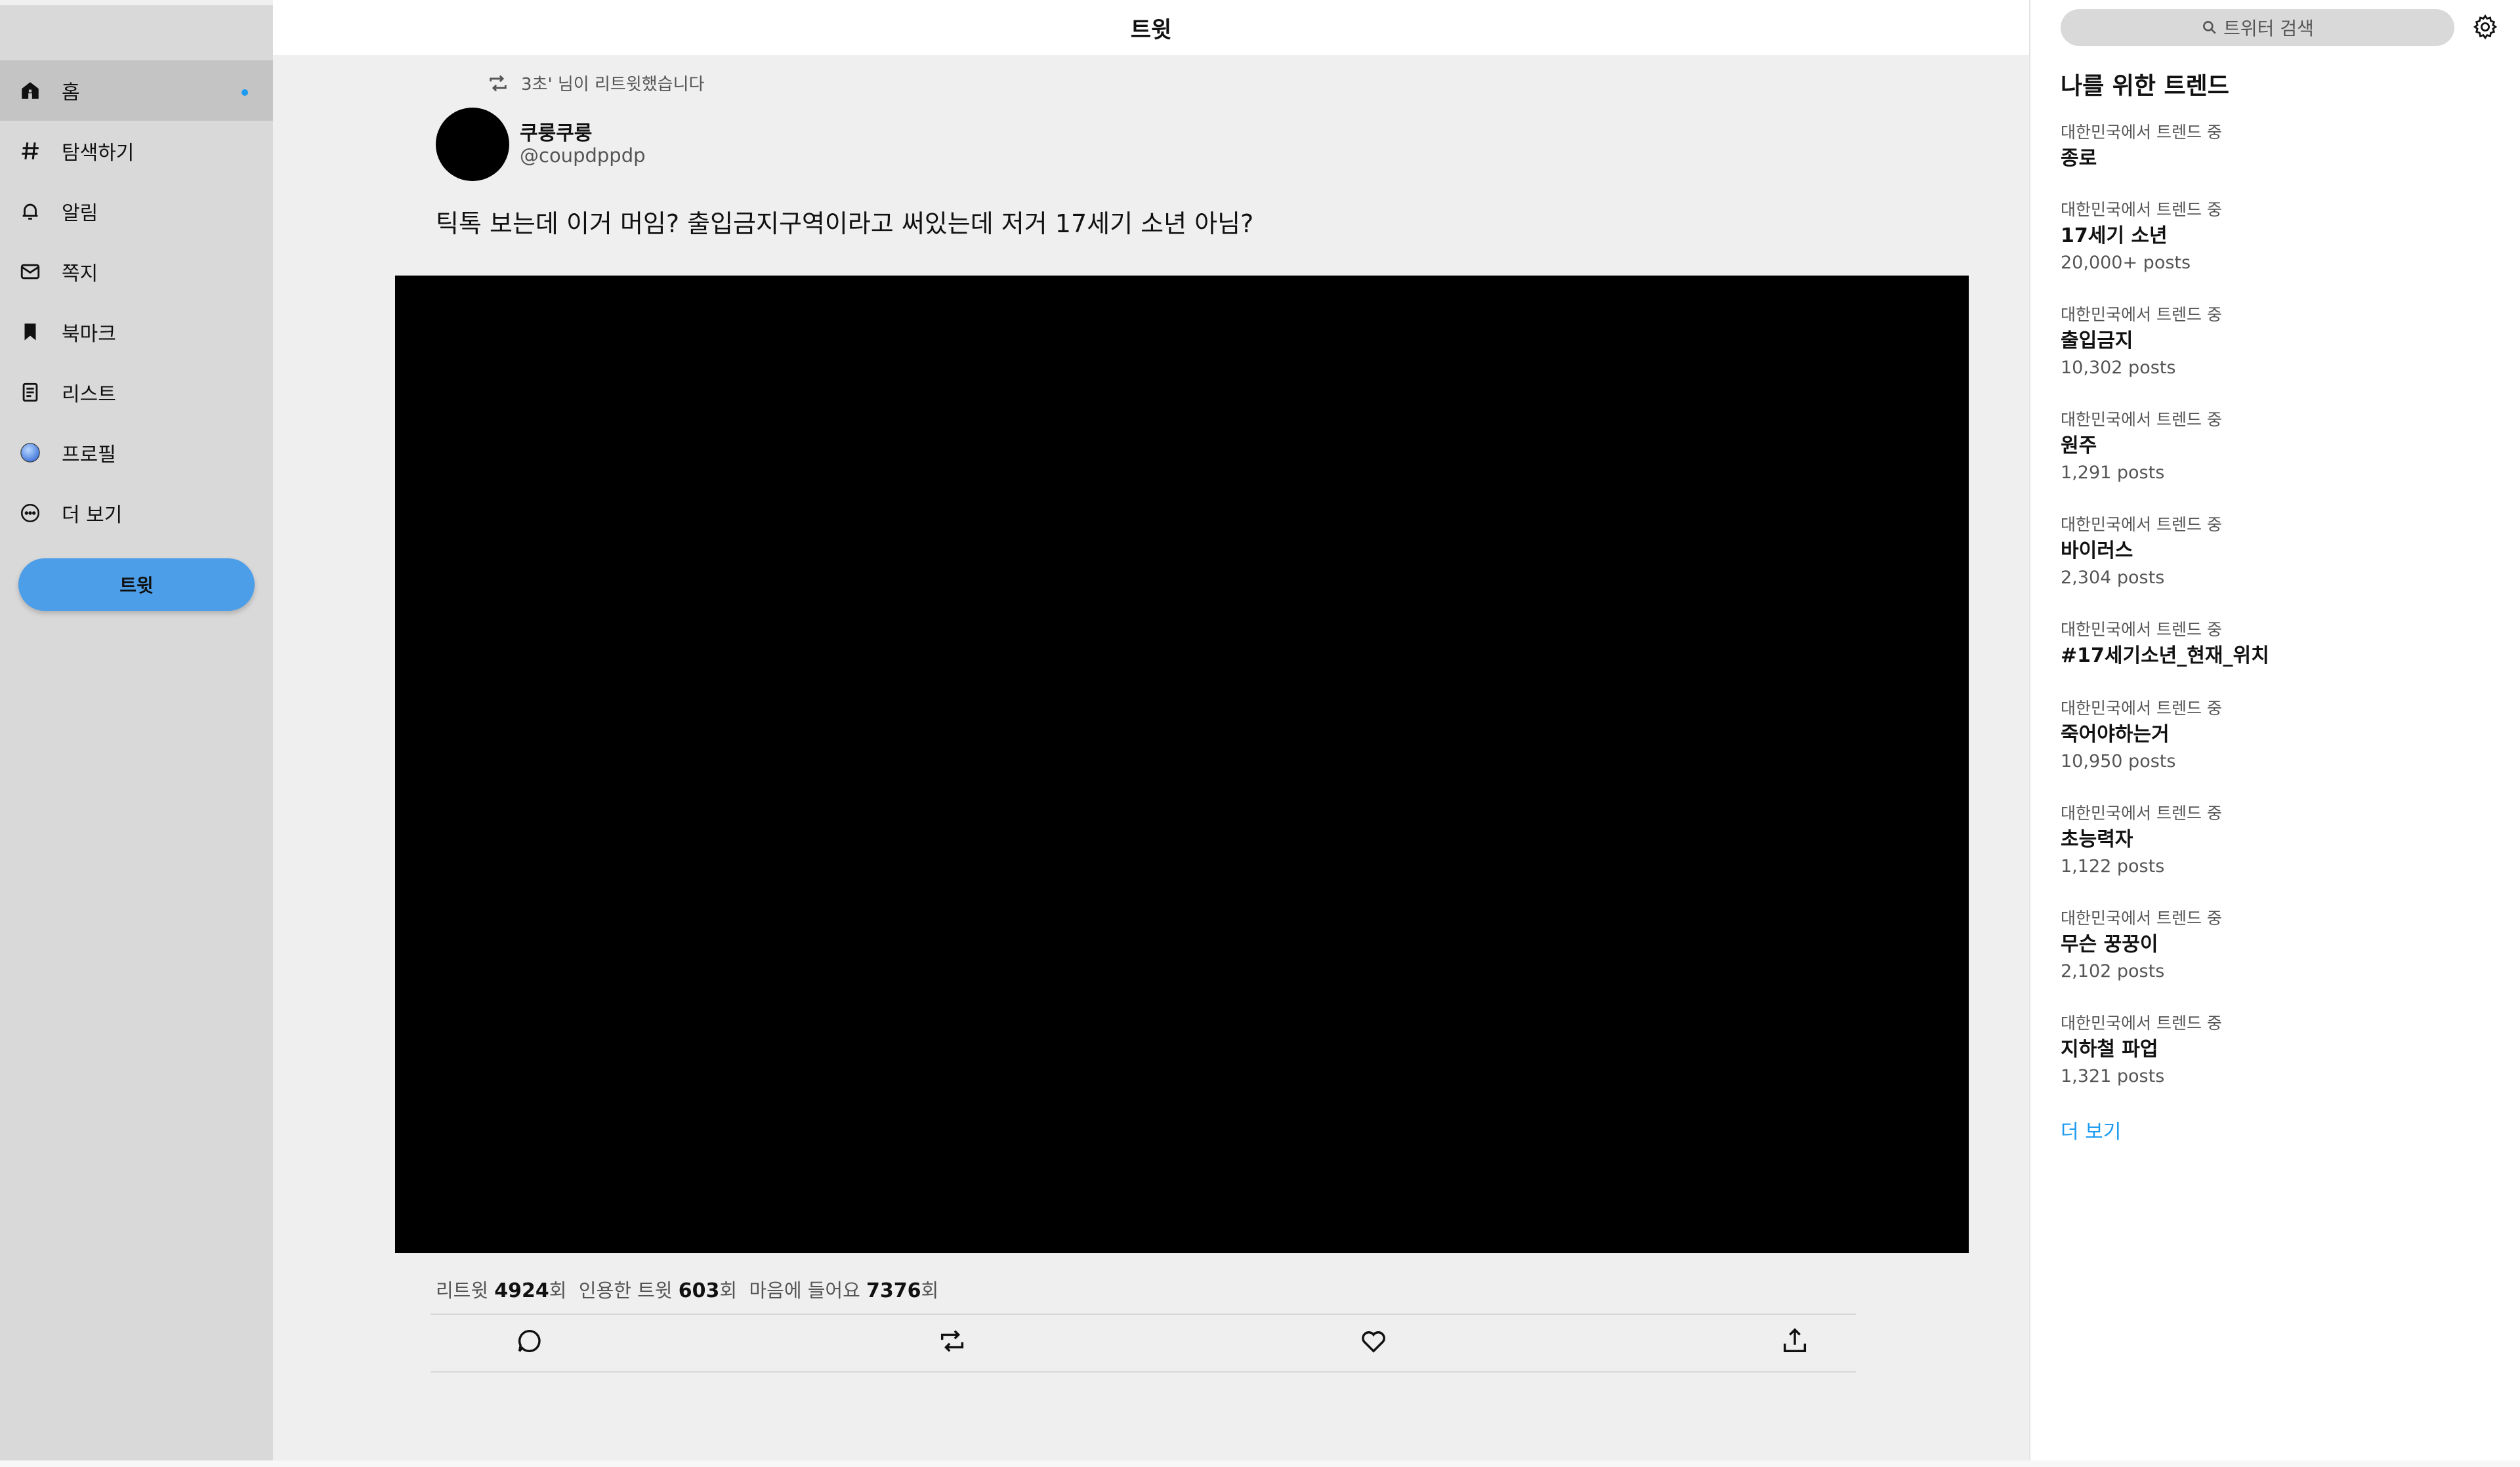 This screenshot has width=2520, height=1467. I want to click on share-button, so click(1795, 1341).